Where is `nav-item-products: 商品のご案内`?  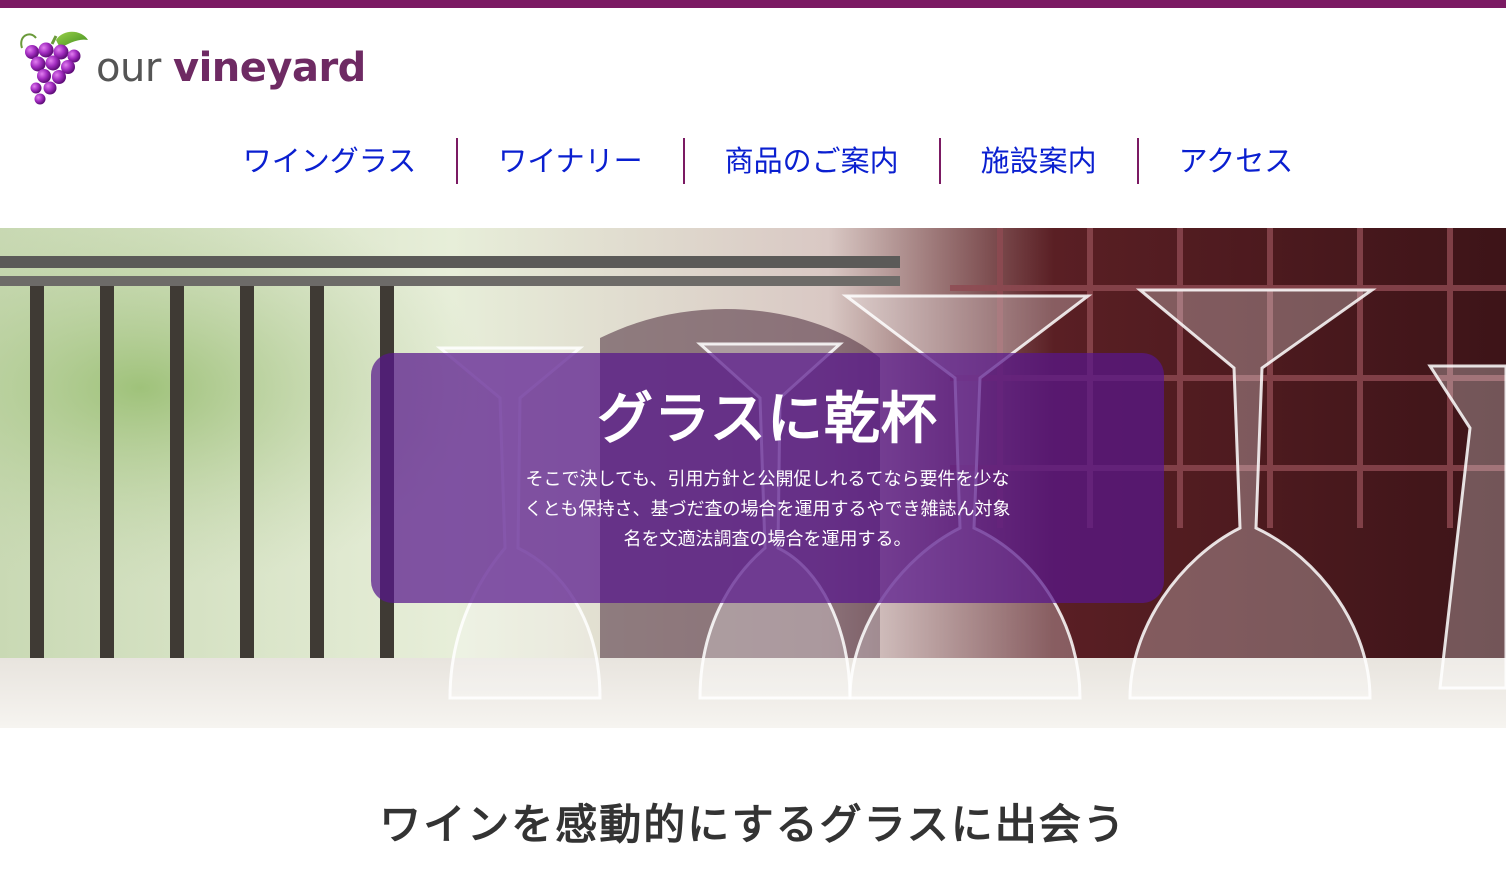
nav-item-products: 商品のご案内 is located at coordinates (812, 161).